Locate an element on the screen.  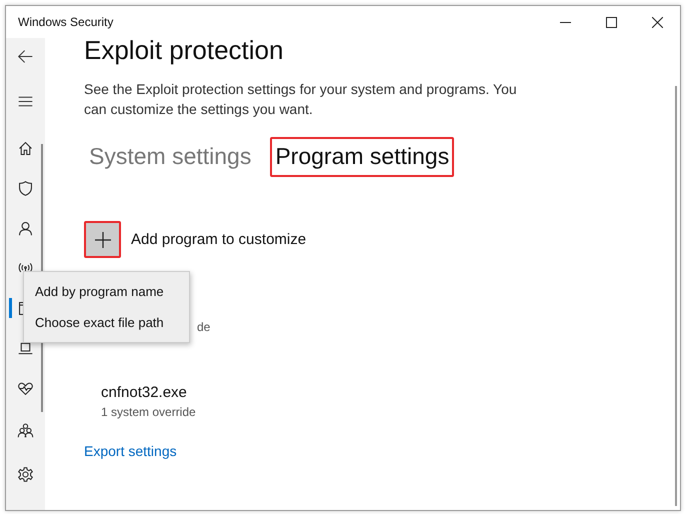
add-label: Add program to customize is located at coordinates (218, 239).